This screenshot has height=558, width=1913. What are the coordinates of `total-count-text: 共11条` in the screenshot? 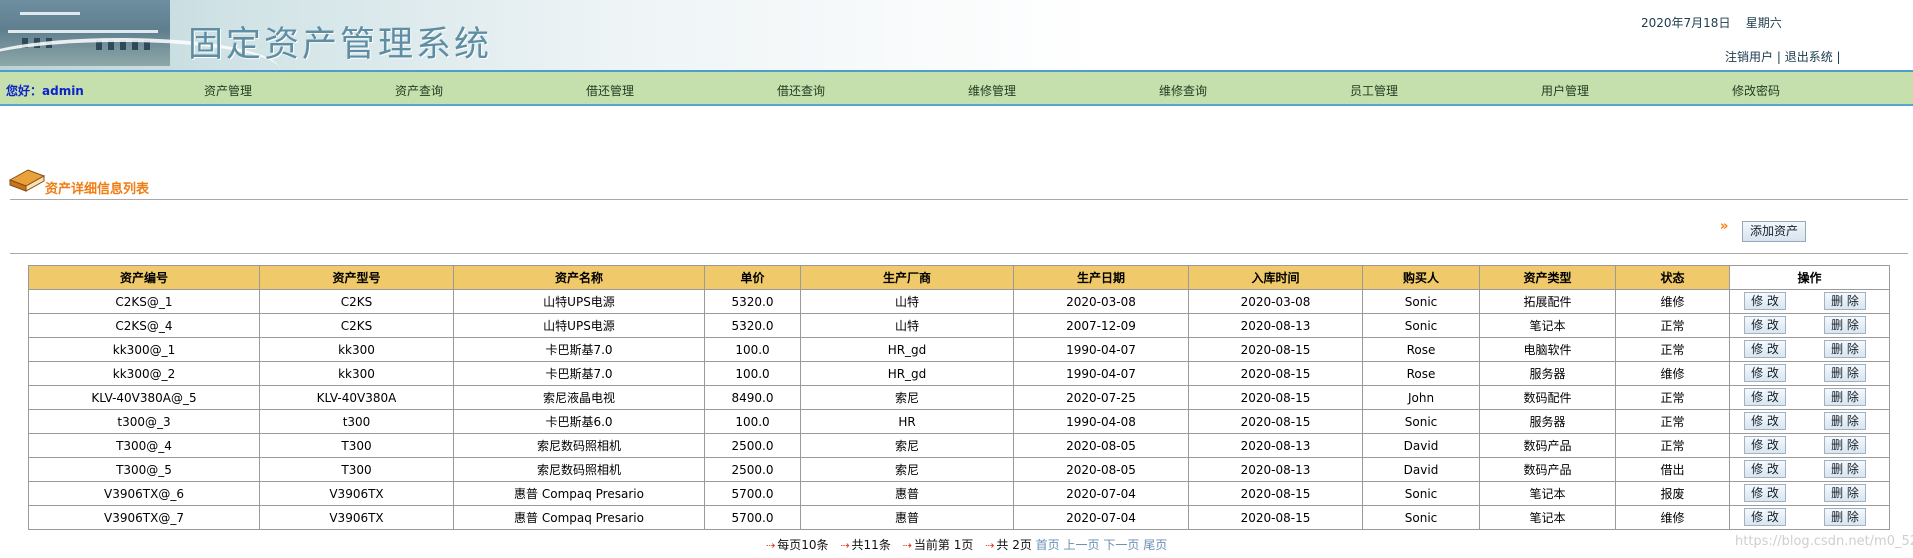 It's located at (871, 545).